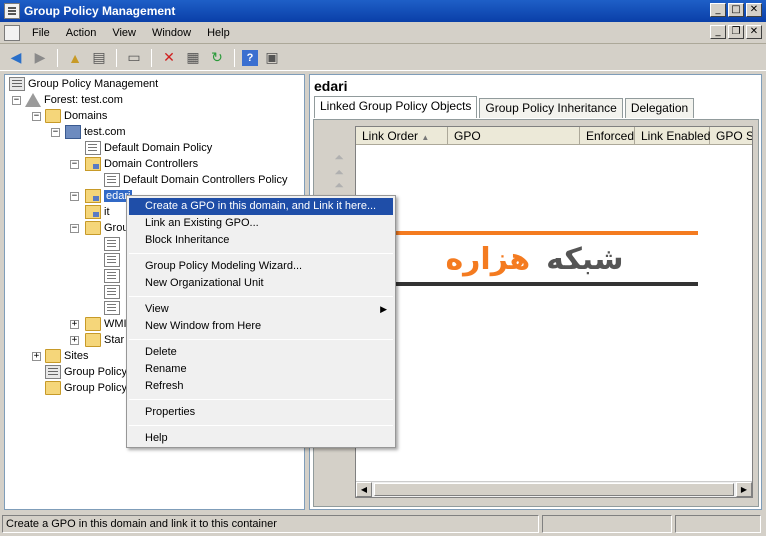 The image size is (766, 536). Describe the element at coordinates (195, 180) in the screenshot. I see `tree-node-default-dc-policy: Default Domain Controllers Policy` at that location.